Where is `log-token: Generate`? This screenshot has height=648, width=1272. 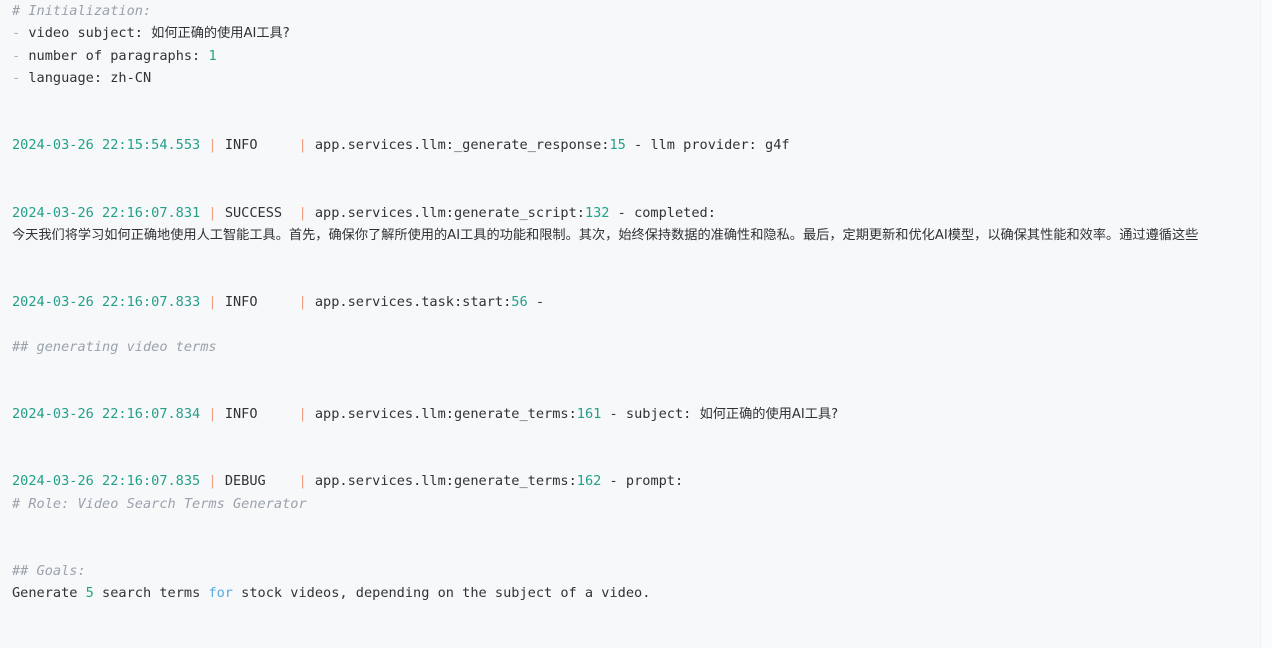
log-token: Generate is located at coordinates (49, 593).